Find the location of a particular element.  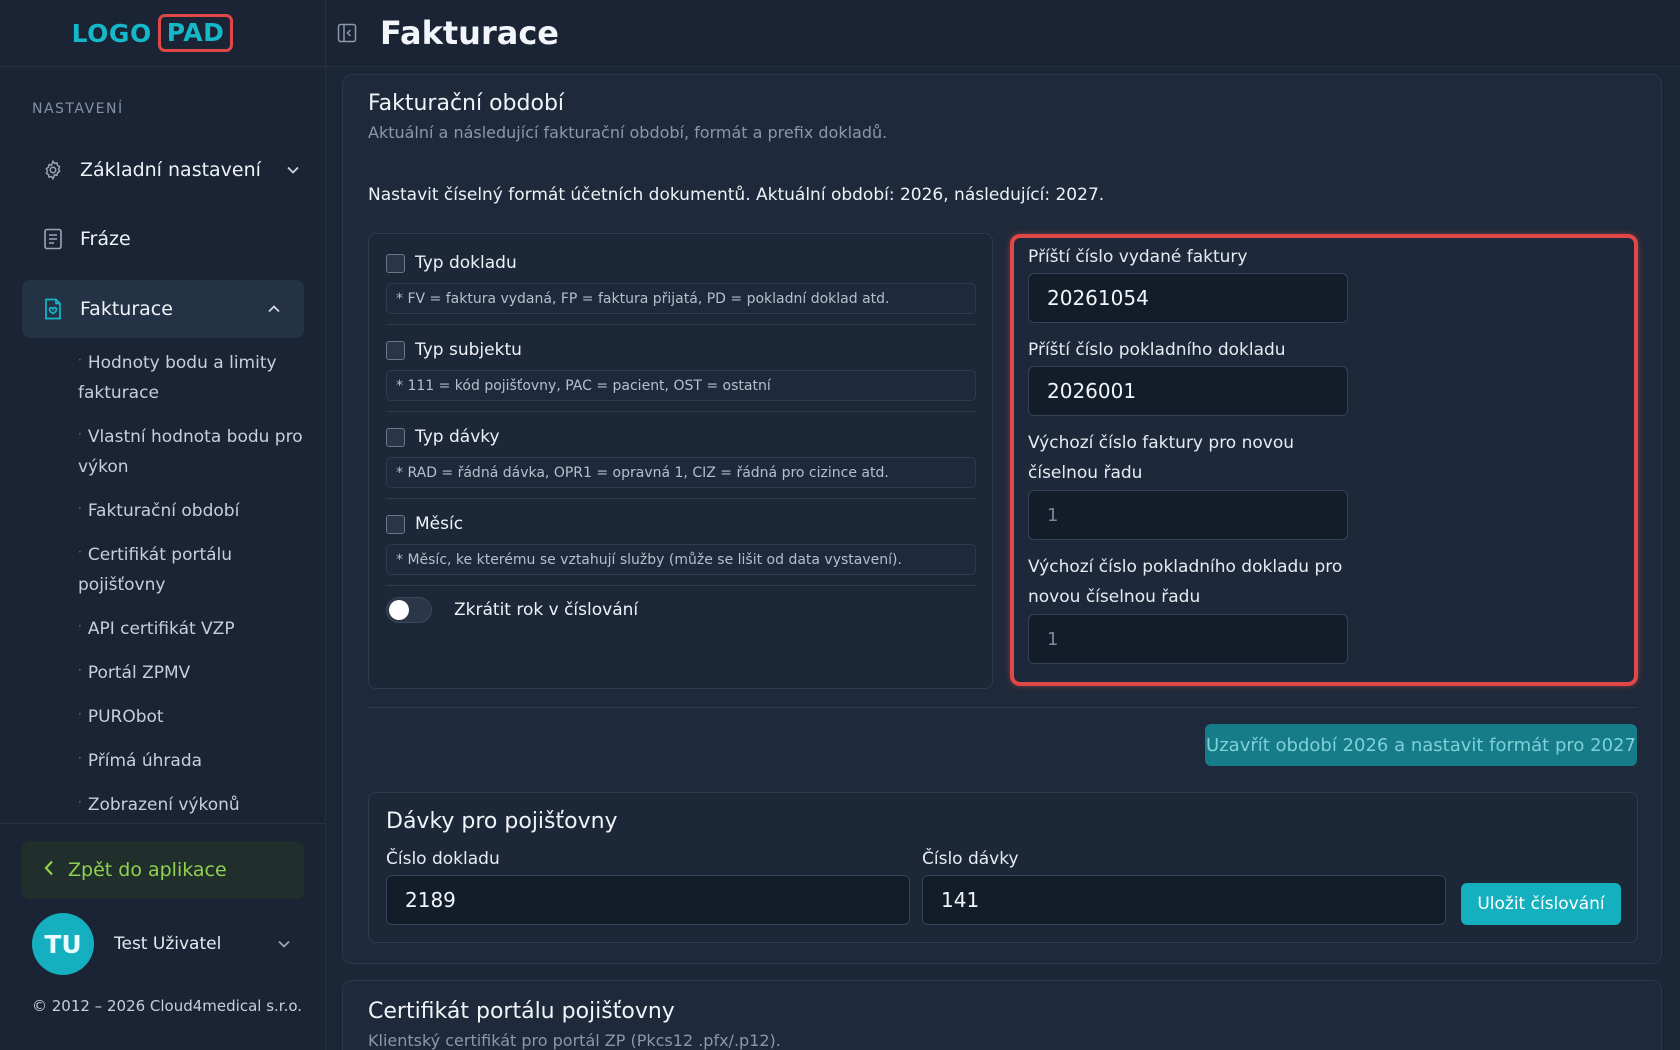

sidebar-item-invoicing: Fakturace is located at coordinates (163, 309).